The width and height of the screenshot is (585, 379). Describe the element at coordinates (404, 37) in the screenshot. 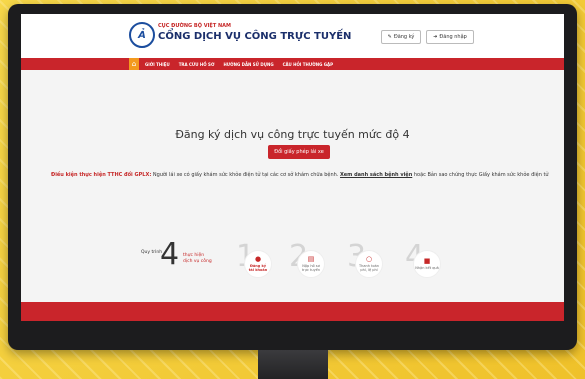

I see `register-label: Đăng ký` at that location.